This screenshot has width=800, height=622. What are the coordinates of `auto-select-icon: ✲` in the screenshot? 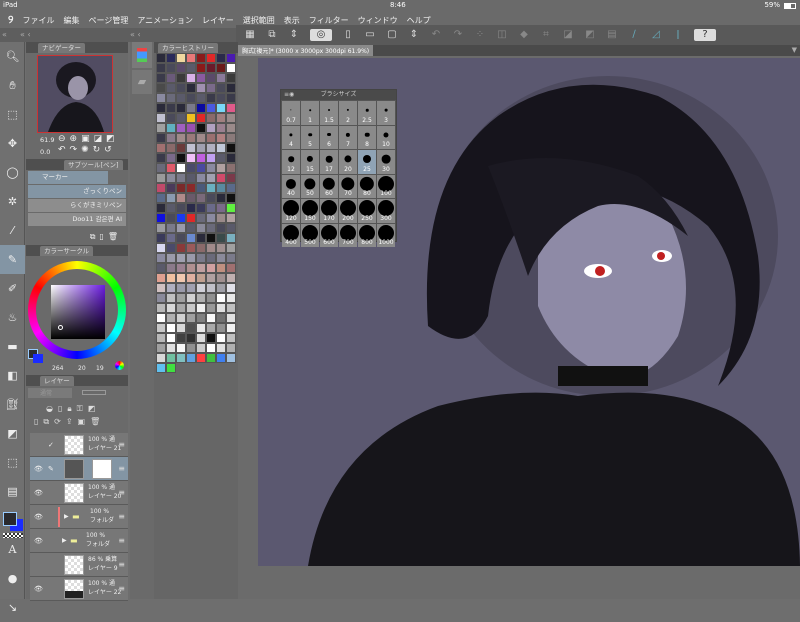 It's located at (12, 201).